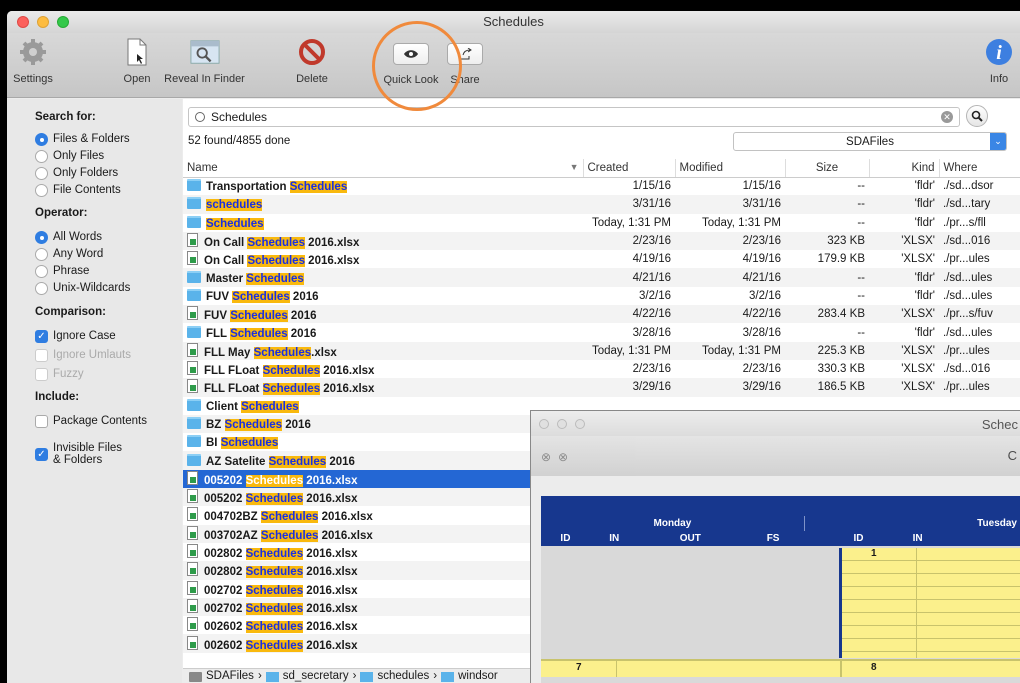 Image resolution: width=1020 pixels, height=683 pixels. What do you see at coordinates (204, 61) in the screenshot?
I see `reveal-in-finder-button: Reveal In Finder` at bounding box center [204, 61].